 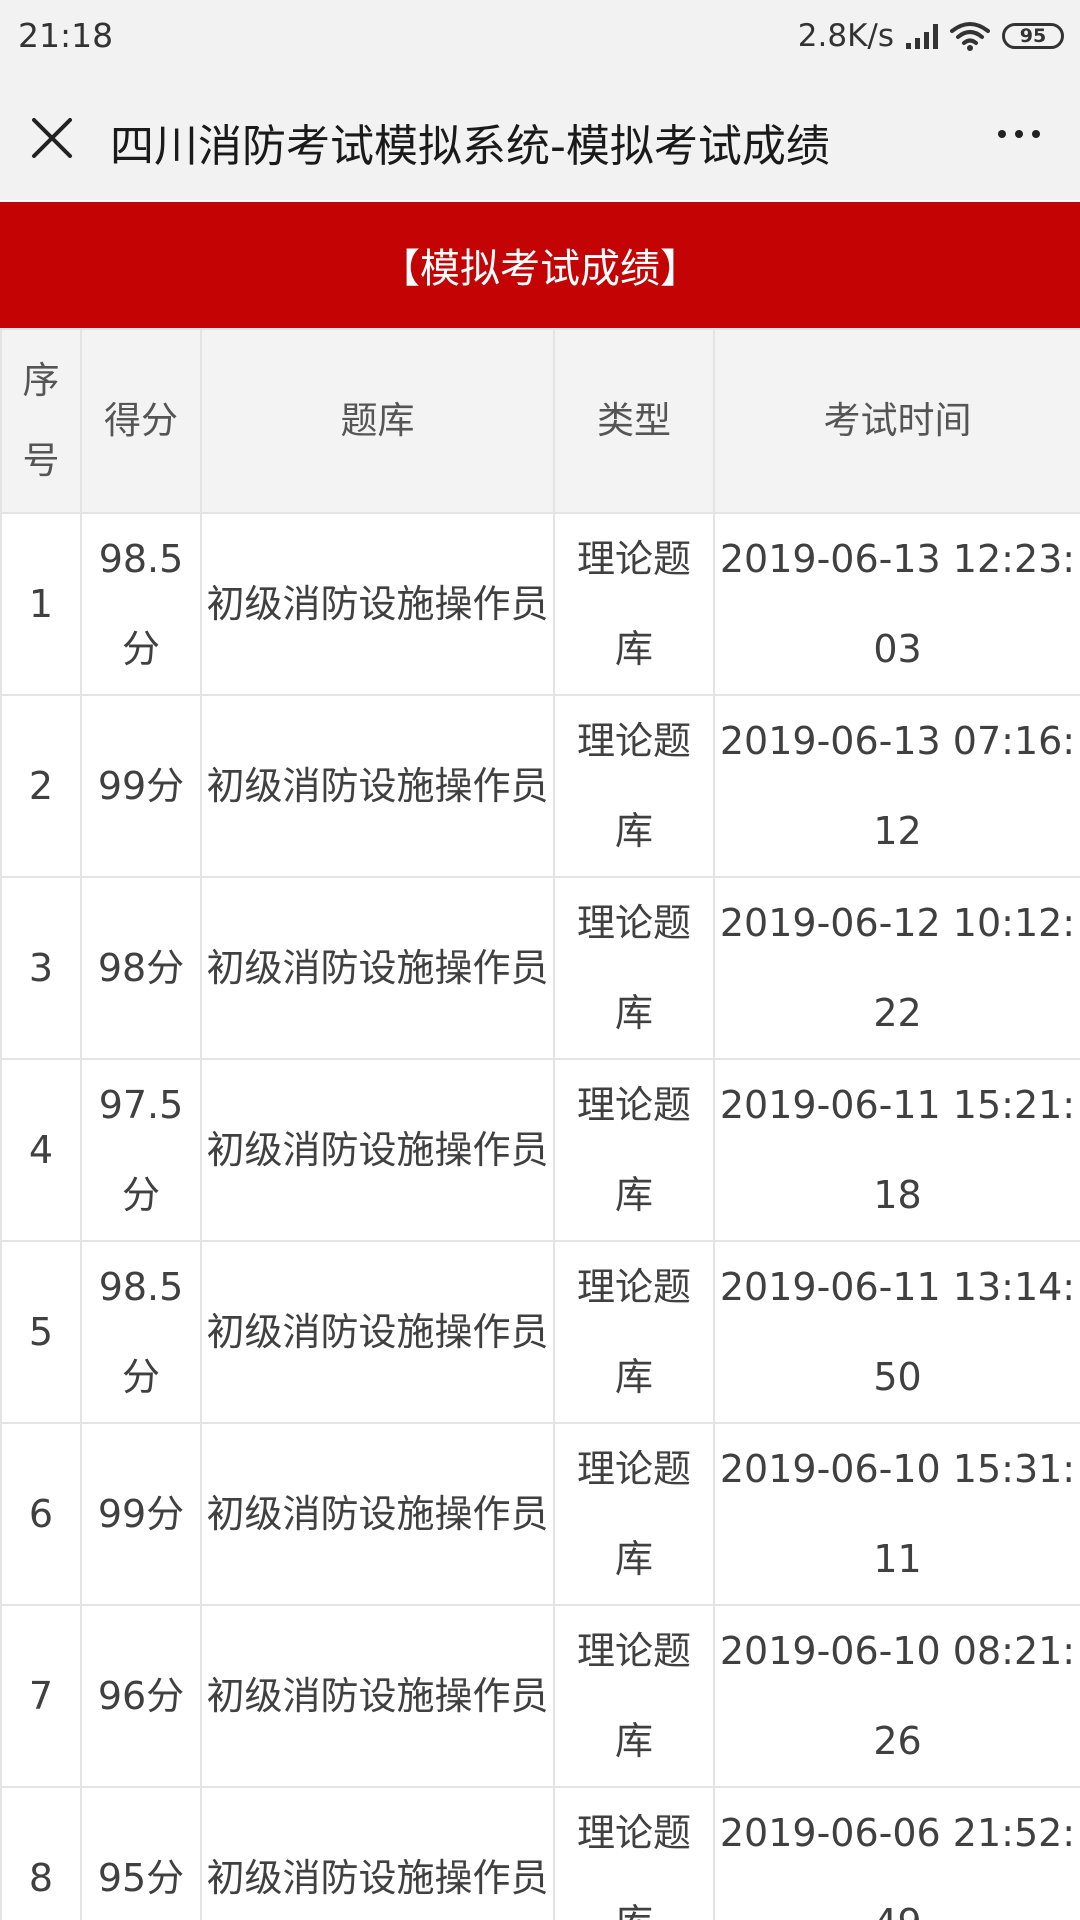 I want to click on cell-score: 97.5分, so click(x=141, y=1150).